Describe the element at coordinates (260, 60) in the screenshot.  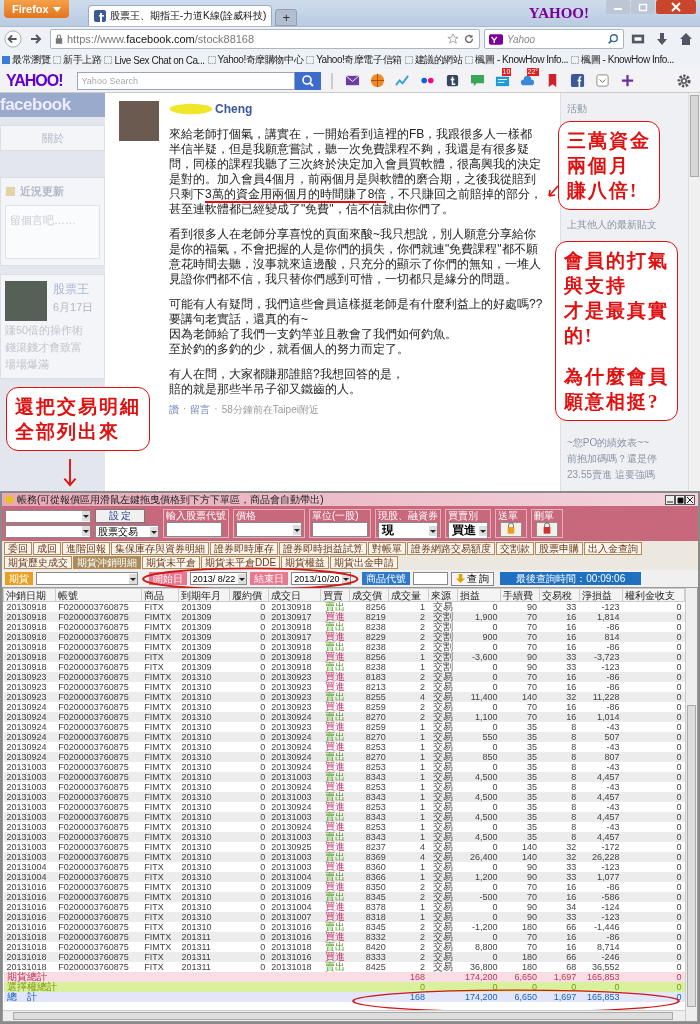
I see `bookmark-link: Yahoo!奇摩購物中心` at that location.